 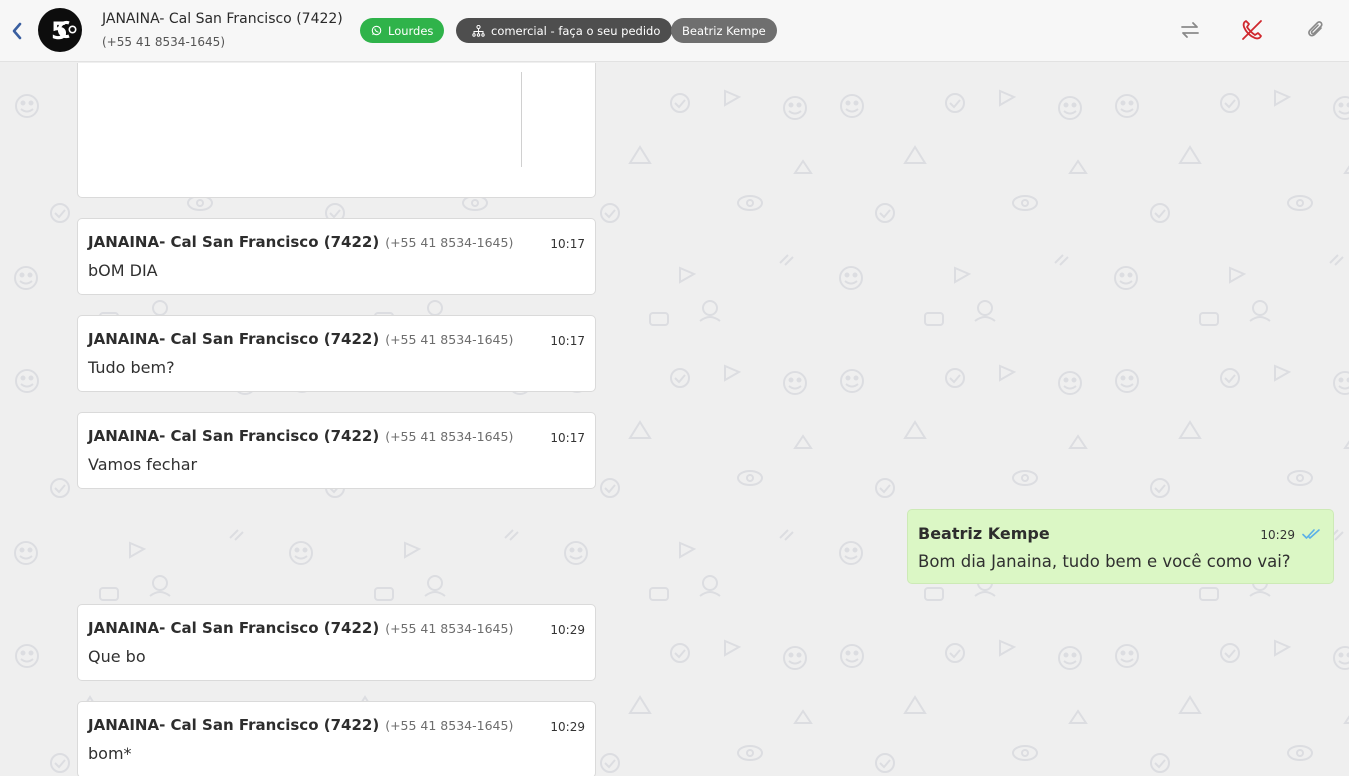 What do you see at coordinates (143, 464) in the screenshot?
I see `message-text: Vamos fechar` at bounding box center [143, 464].